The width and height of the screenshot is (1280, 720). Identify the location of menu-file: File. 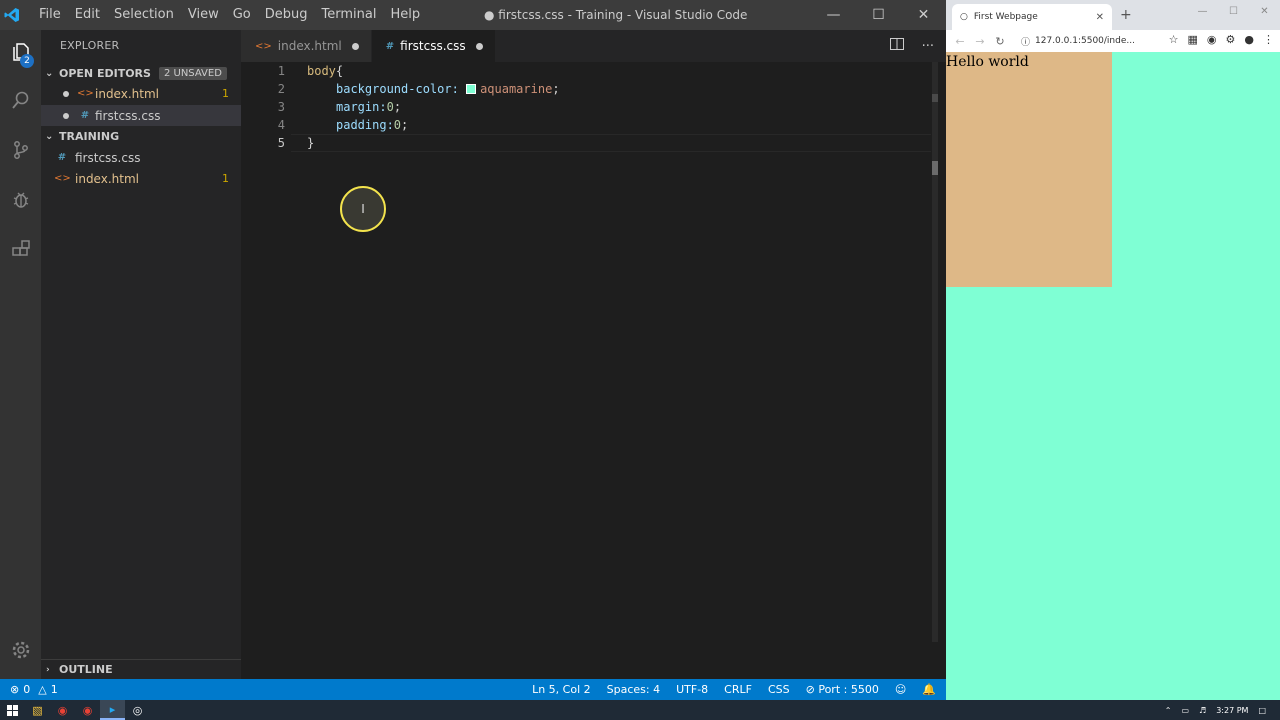
(50, 15).